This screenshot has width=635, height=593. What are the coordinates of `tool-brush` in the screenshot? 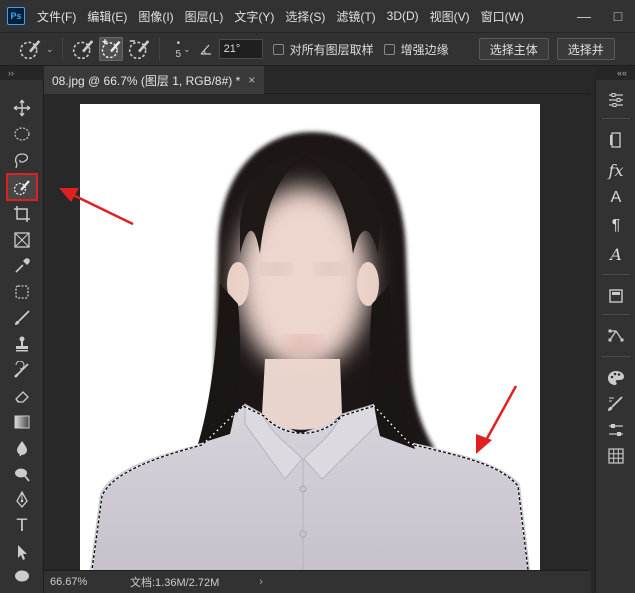 It's located at (22, 318).